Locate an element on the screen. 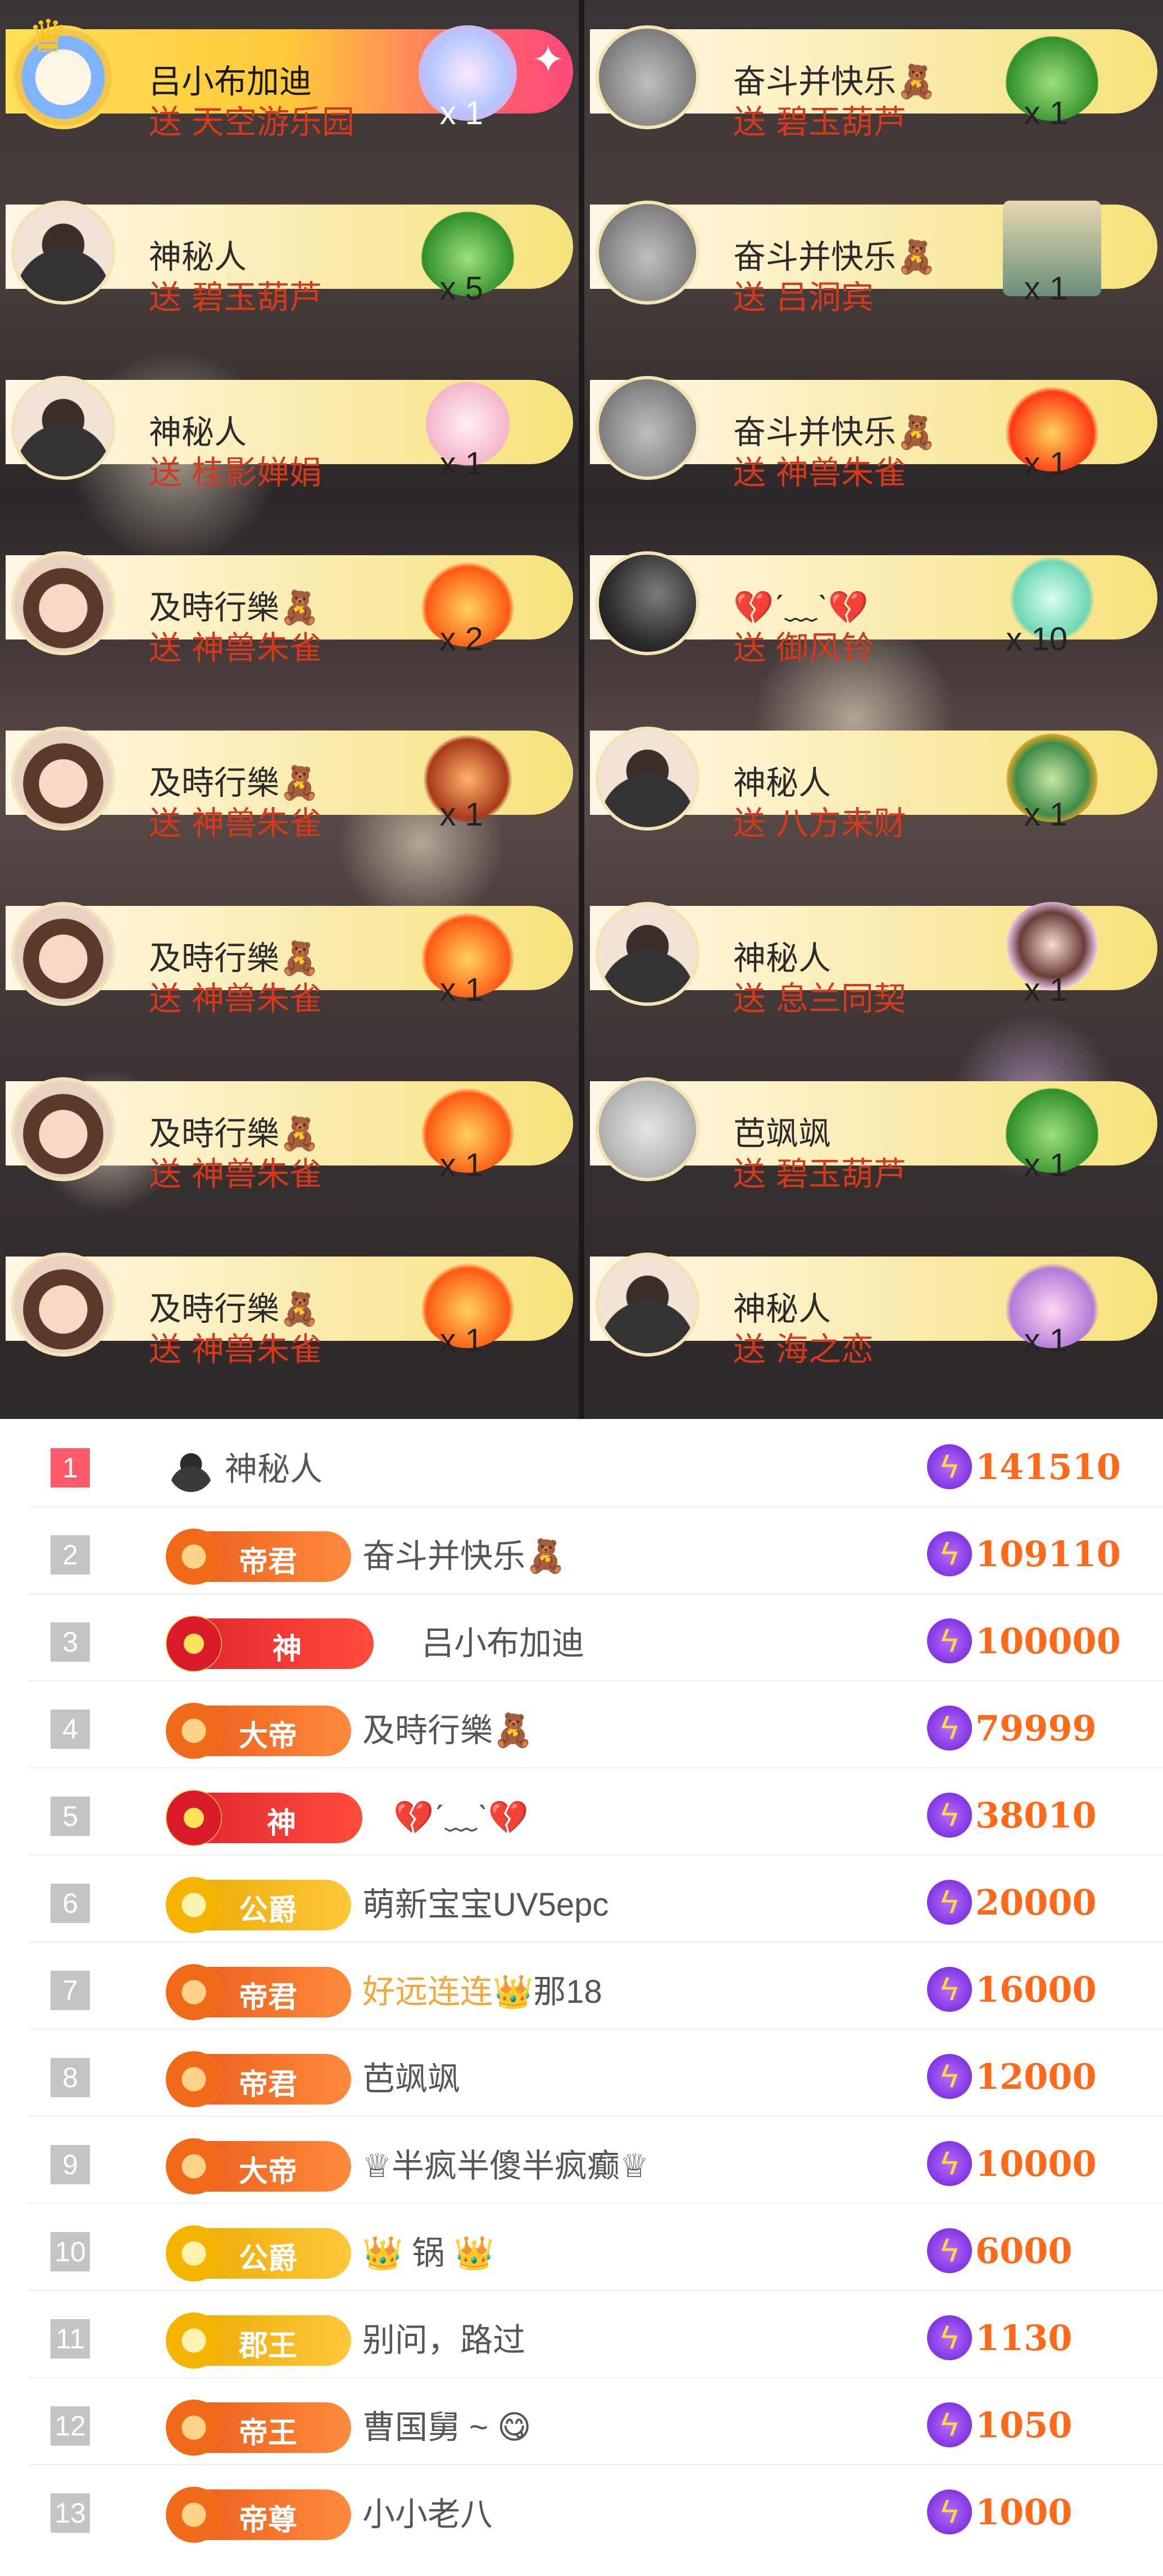 The image size is (1163, 2576). gift-entry: 神秘人 送桂影婵娟 x 1 is located at coordinates (289, 423).